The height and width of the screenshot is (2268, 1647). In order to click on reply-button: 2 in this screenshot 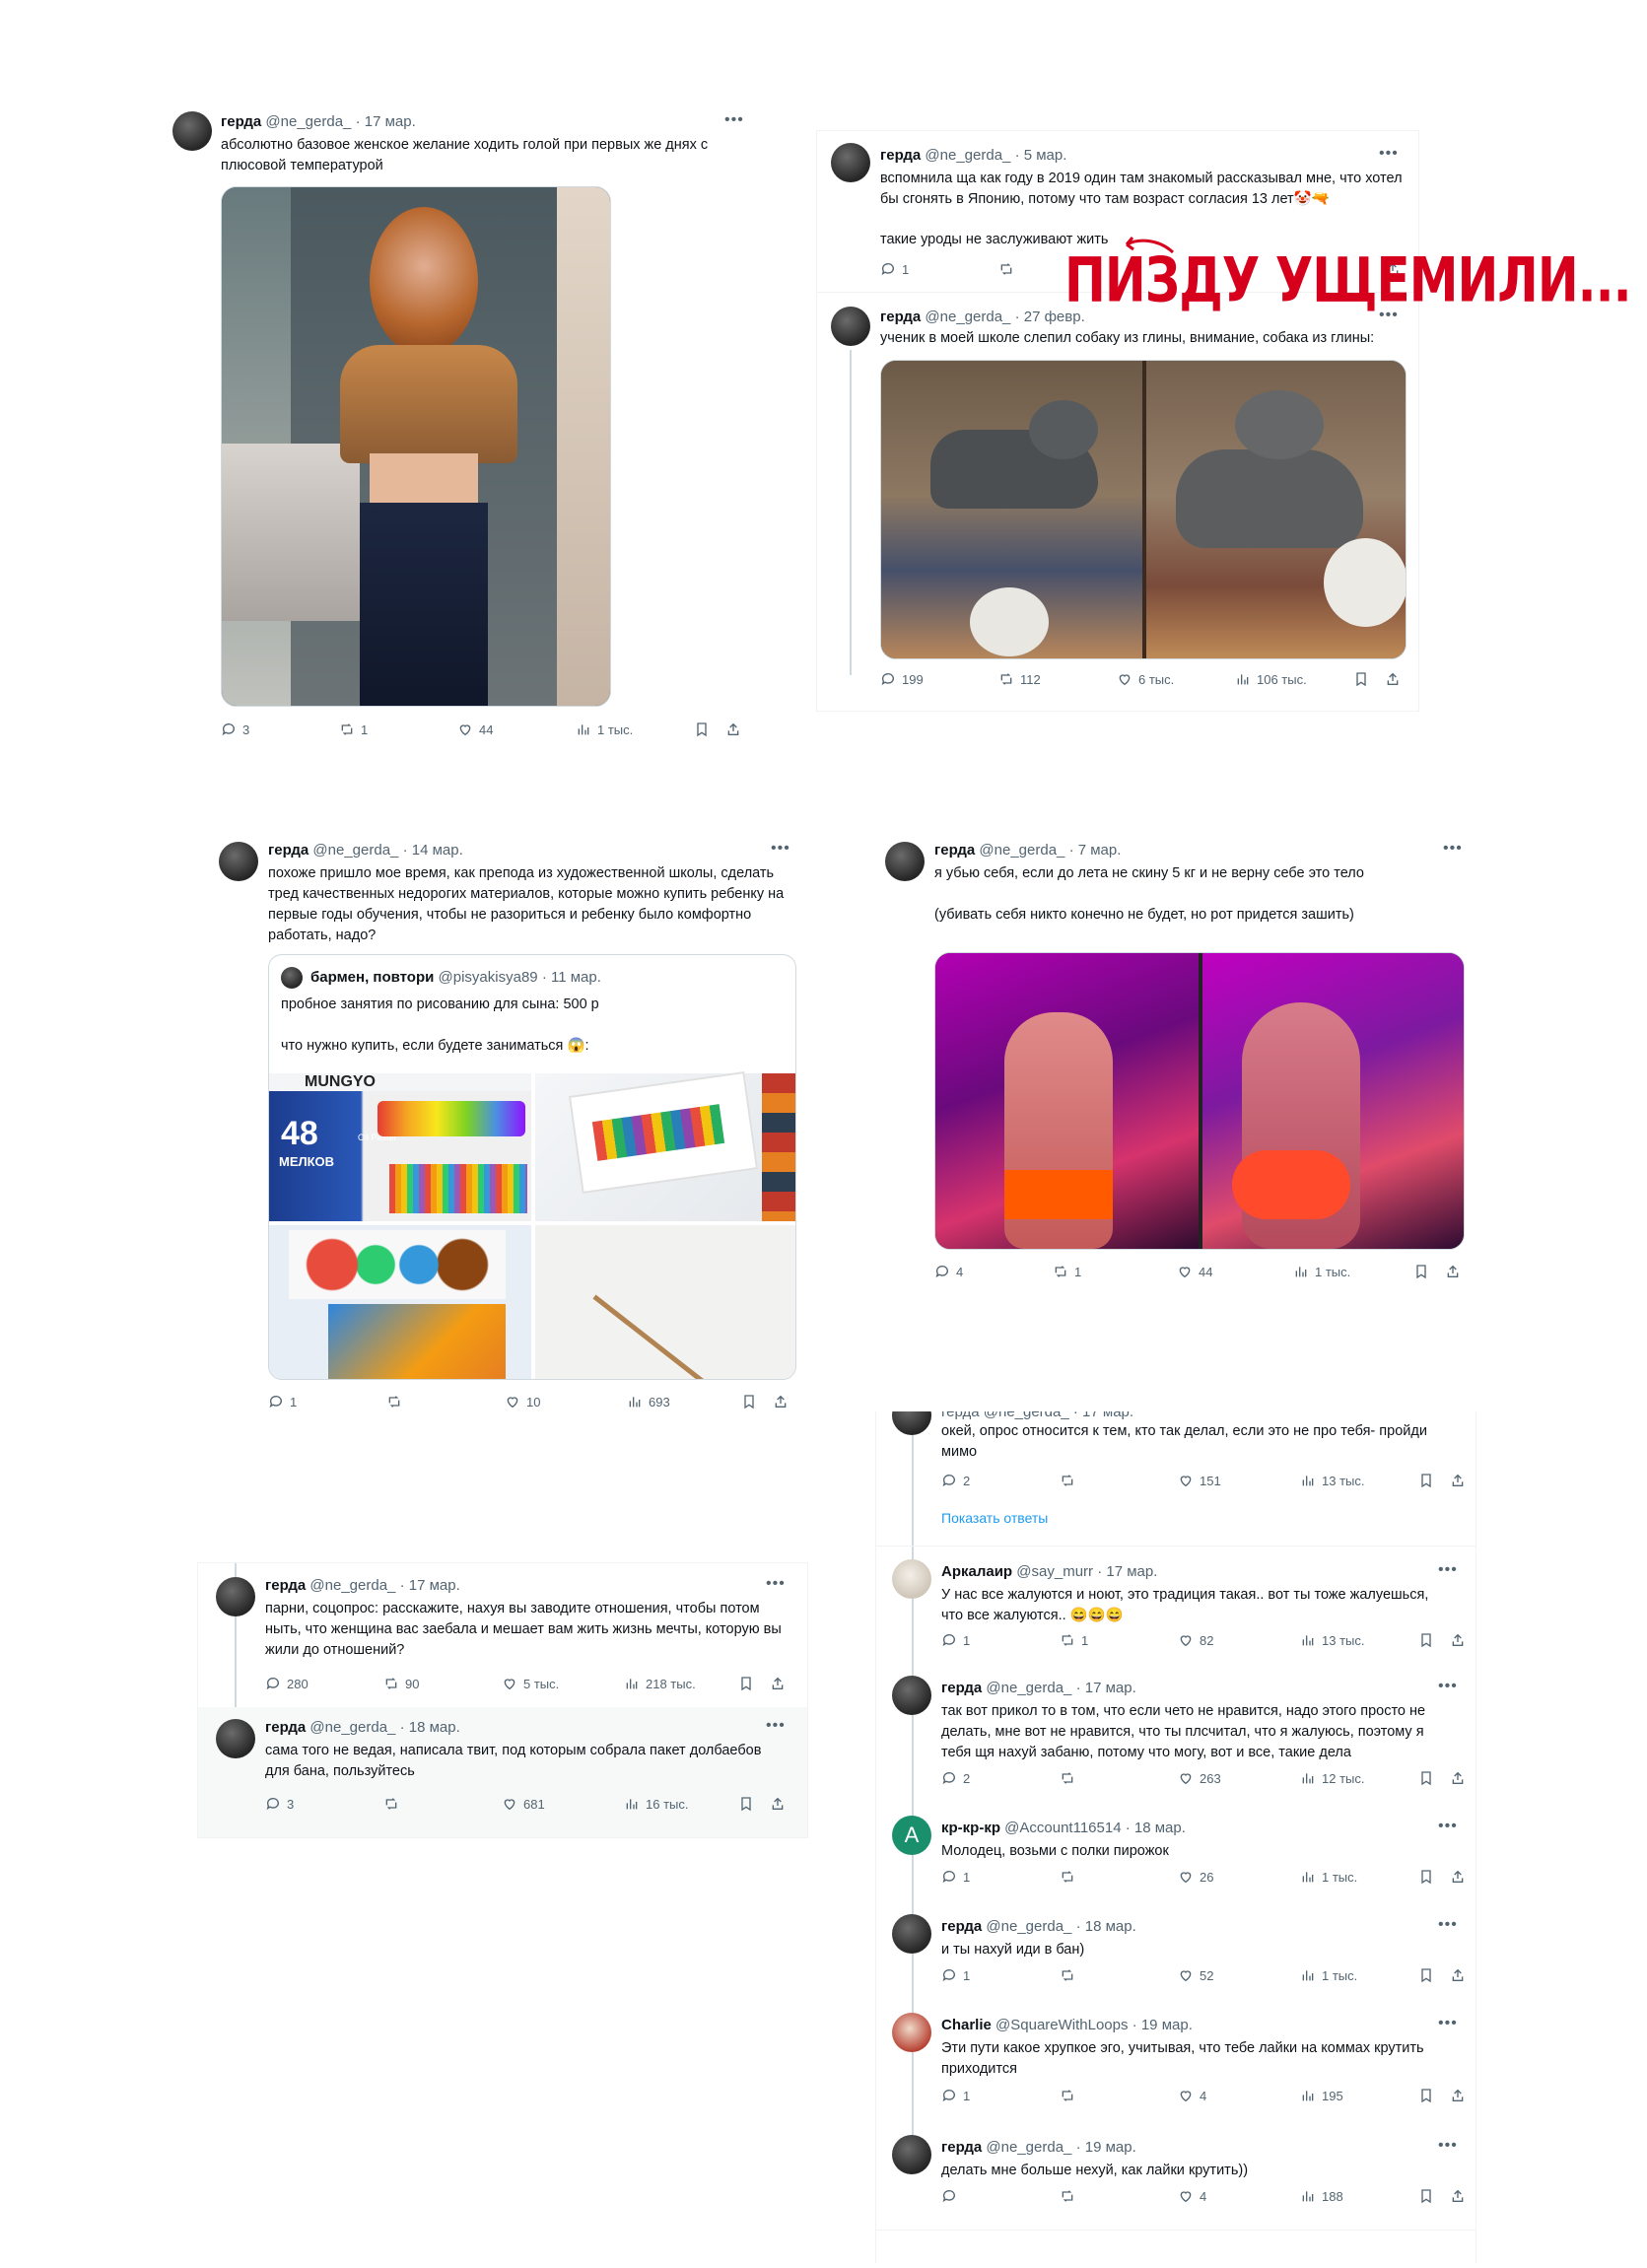, I will do `click(956, 1480)`.